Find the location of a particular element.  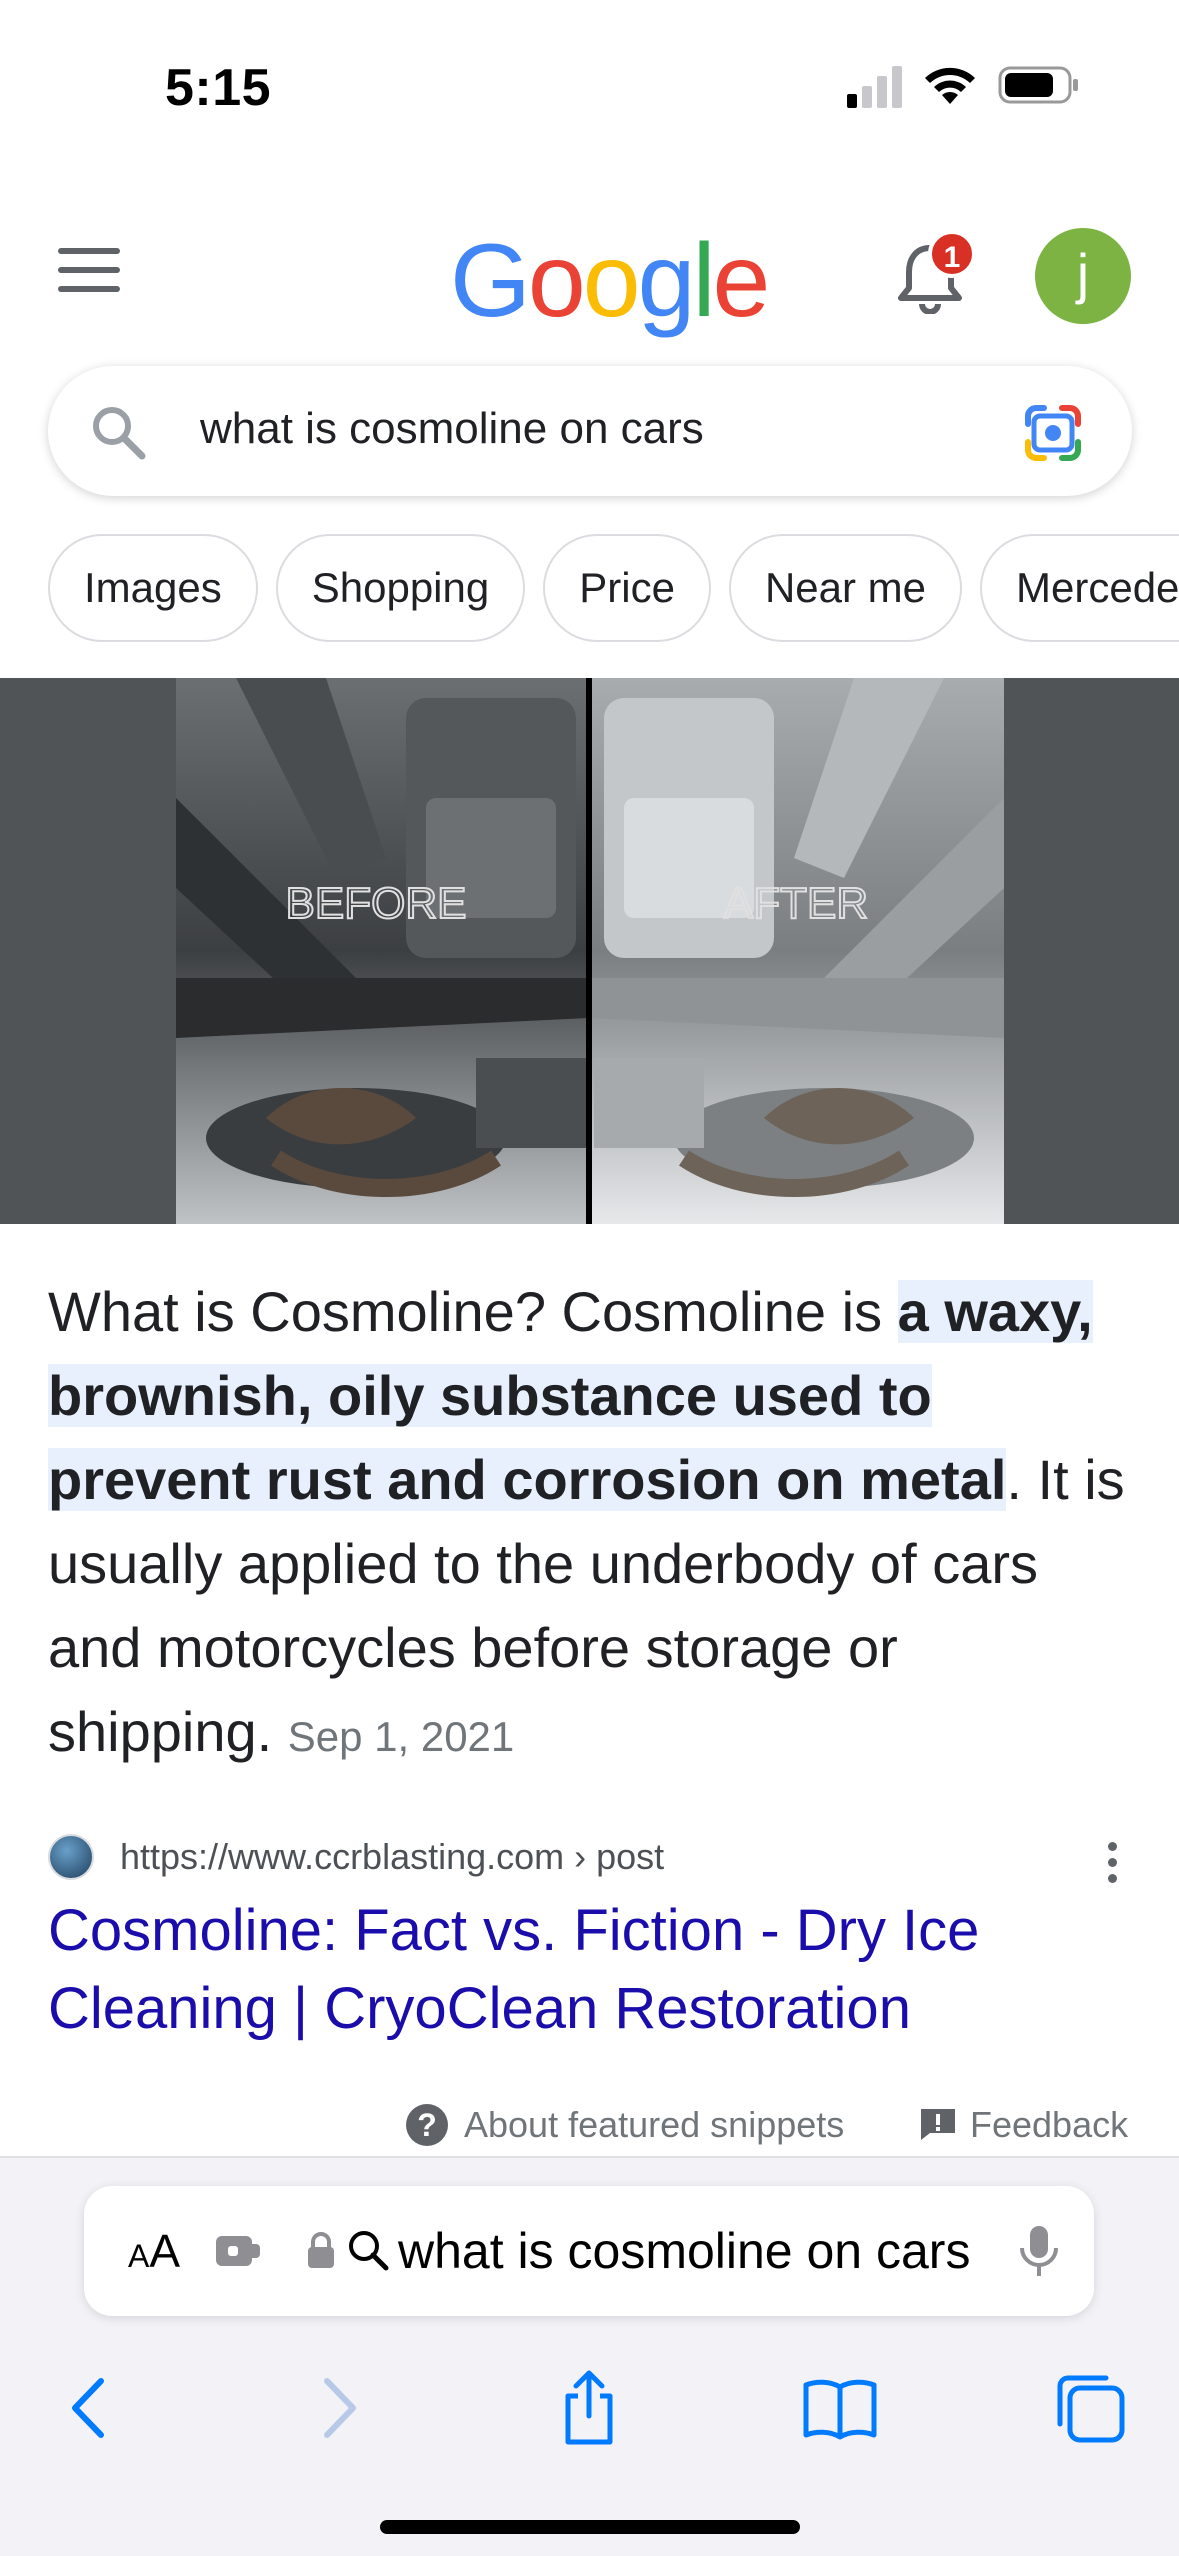

search-query: what is cosmoline on cars is located at coordinates (452, 429).